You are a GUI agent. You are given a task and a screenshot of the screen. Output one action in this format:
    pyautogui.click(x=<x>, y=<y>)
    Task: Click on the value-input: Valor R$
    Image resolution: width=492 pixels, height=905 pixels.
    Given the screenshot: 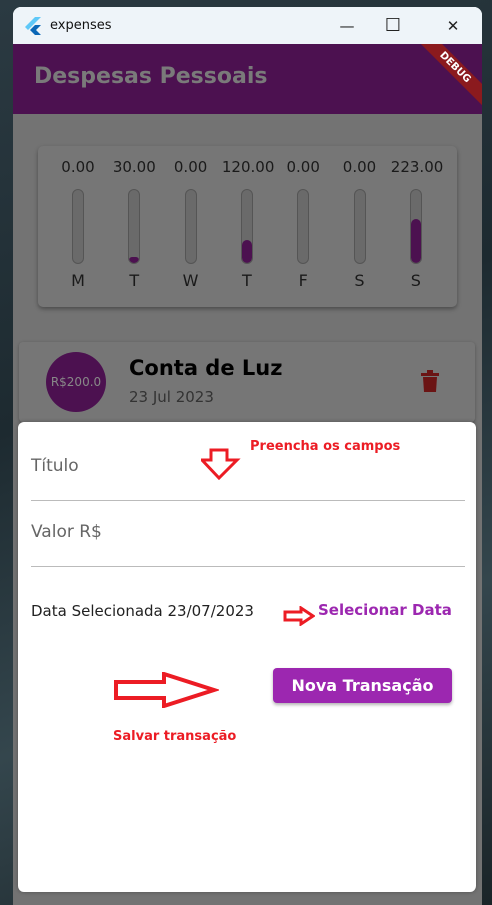 What is the action you would take?
    pyautogui.click(x=248, y=544)
    